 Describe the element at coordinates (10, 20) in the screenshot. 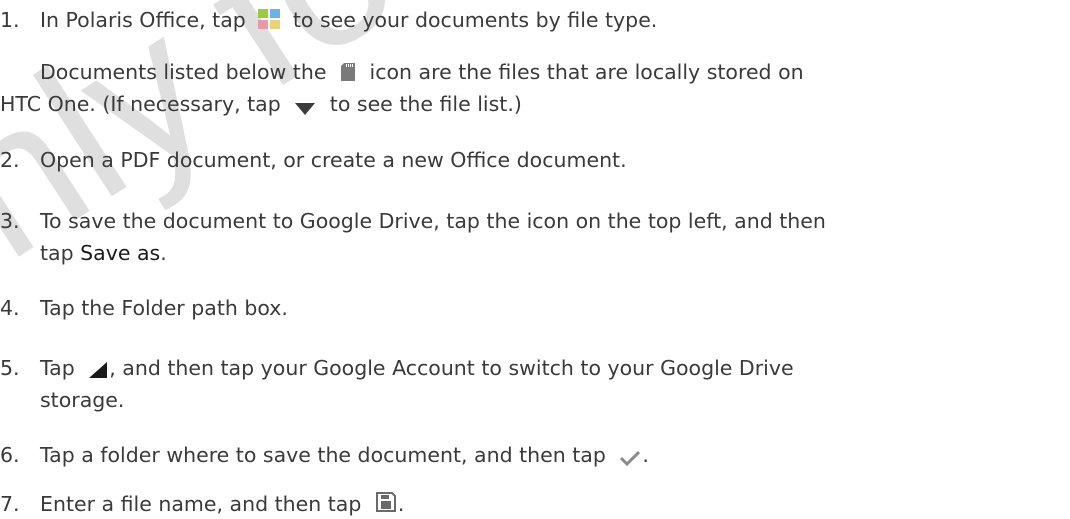

I see `step-number: 1.` at that location.